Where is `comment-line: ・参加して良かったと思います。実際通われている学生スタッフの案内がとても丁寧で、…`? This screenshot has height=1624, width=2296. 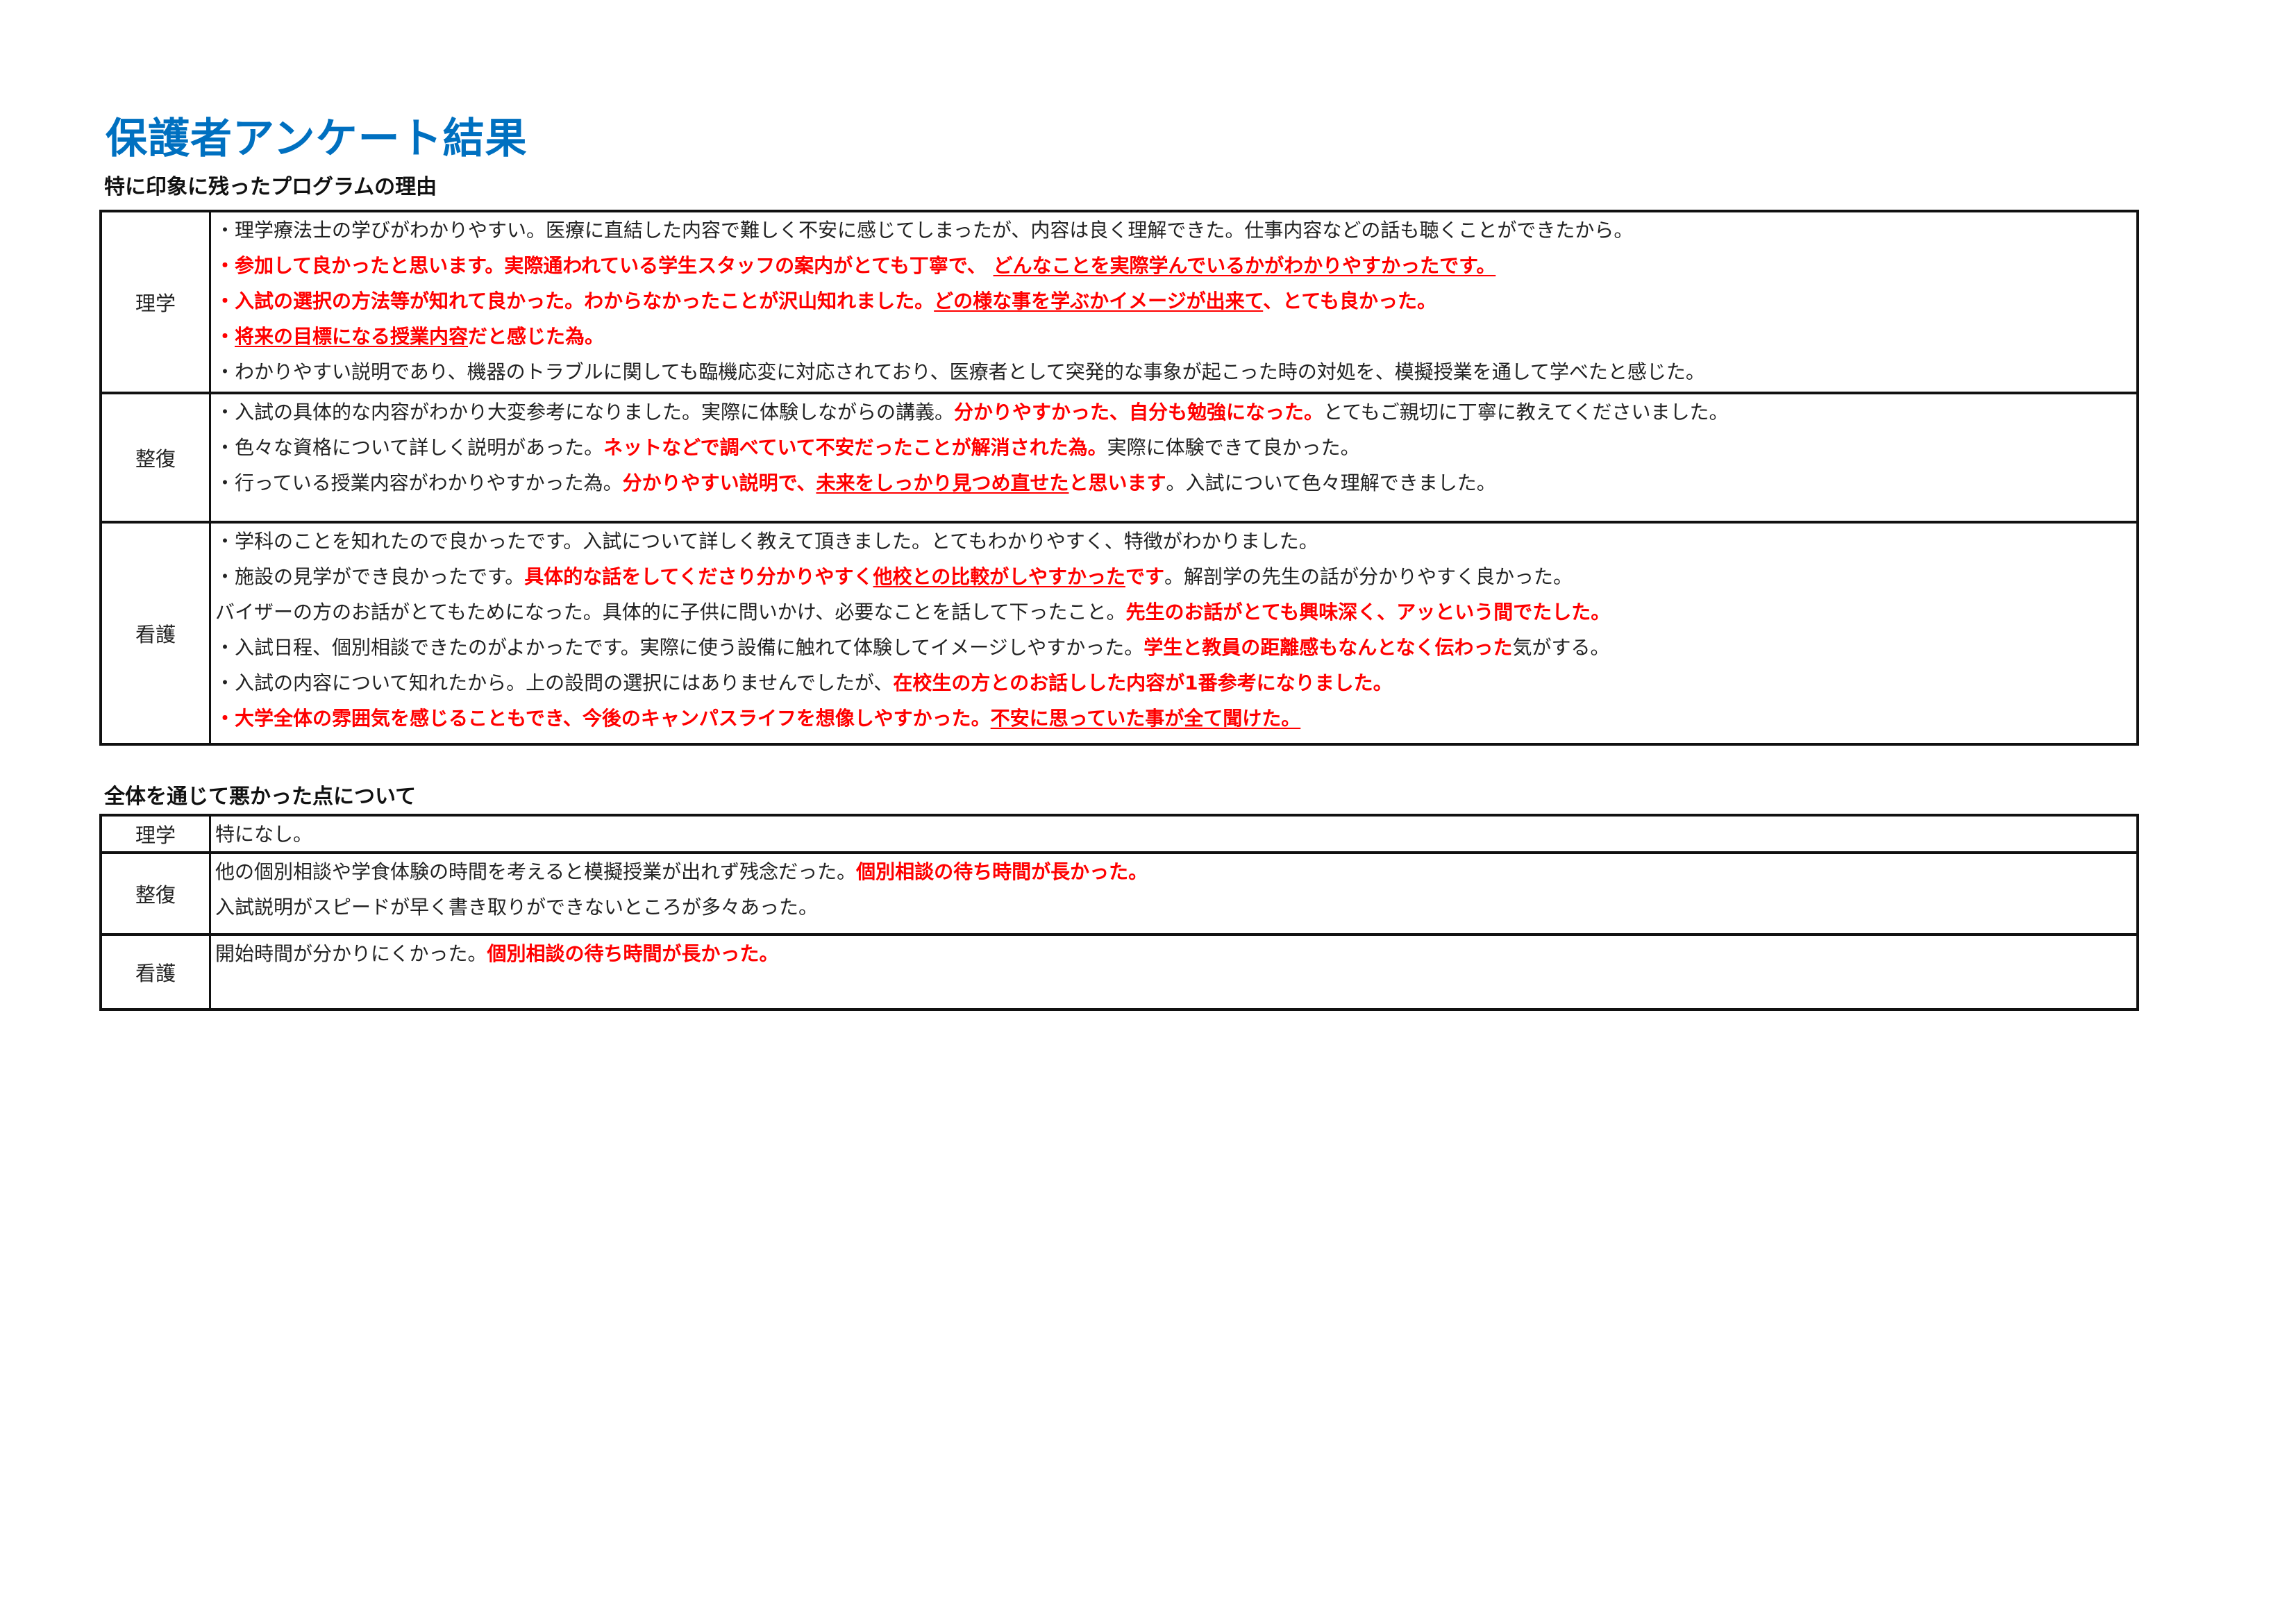
comment-line: ・参加して良かったと思います。実際通われている学生スタッフの案内がとても丁寧で、… is located at coordinates (1175, 266).